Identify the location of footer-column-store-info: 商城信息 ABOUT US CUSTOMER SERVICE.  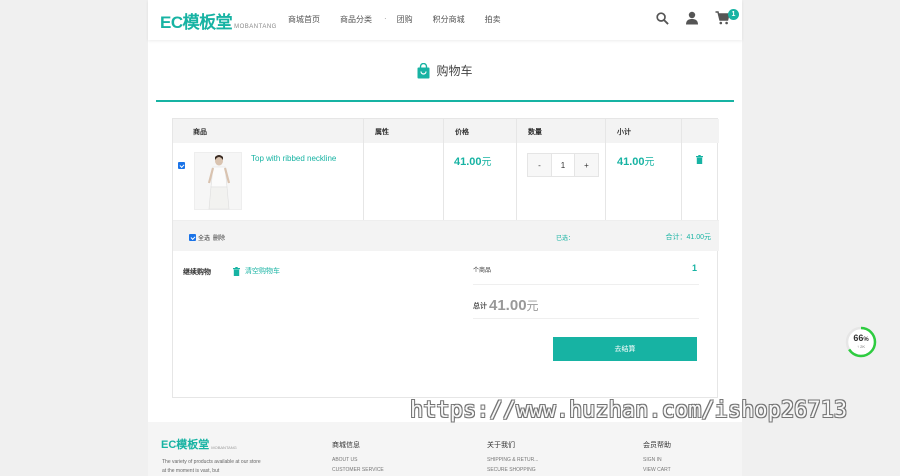
(358, 456).